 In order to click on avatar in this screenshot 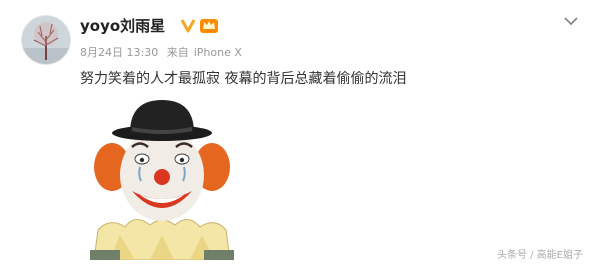, I will do `click(46, 40)`.